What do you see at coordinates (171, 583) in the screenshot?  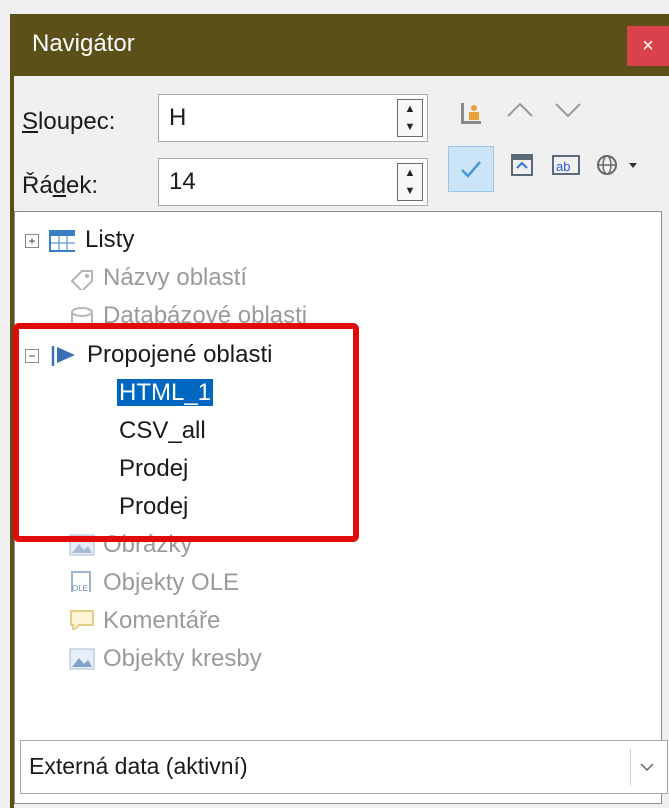 I see `tree-item-ole-objects: Objekty OLE` at bounding box center [171, 583].